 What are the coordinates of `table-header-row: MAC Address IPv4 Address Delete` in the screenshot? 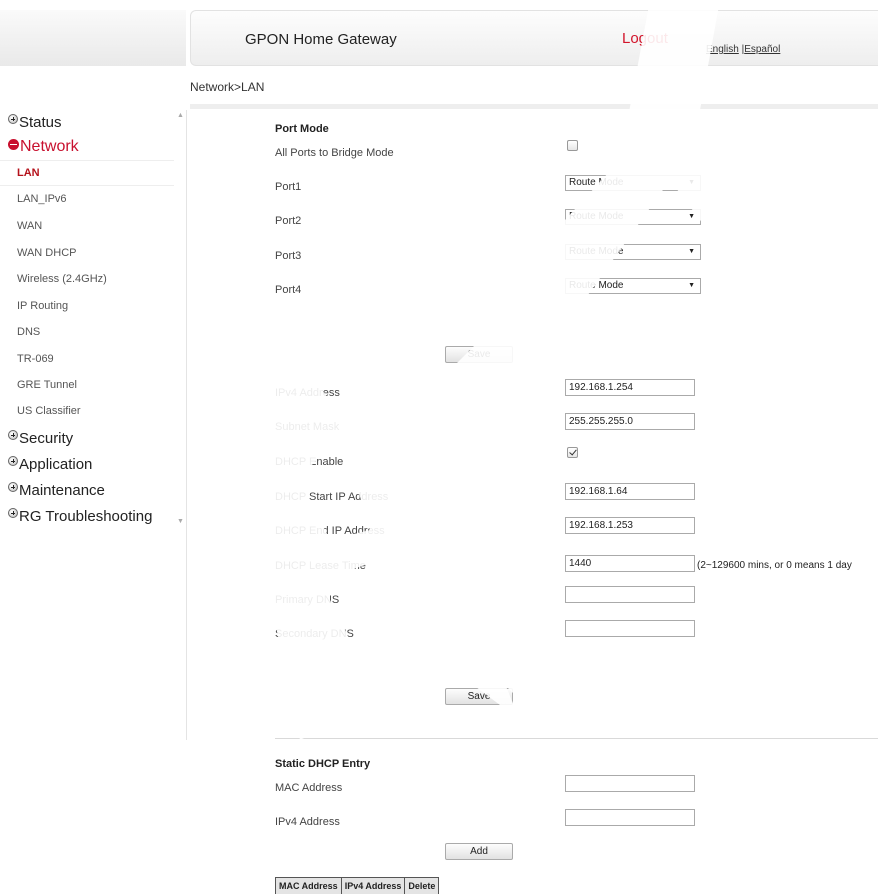 It's located at (357, 885).